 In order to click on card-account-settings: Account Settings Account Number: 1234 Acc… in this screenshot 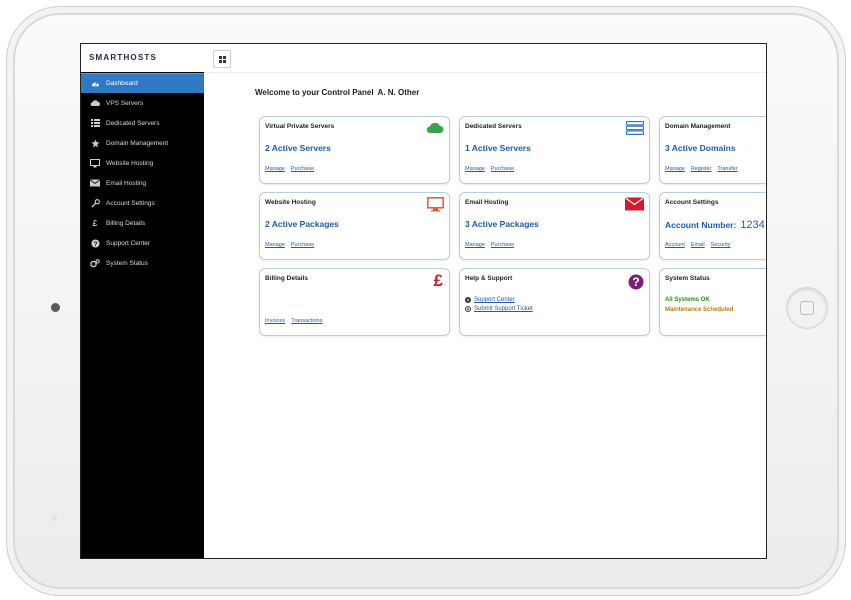, I will do `click(712, 226)`.